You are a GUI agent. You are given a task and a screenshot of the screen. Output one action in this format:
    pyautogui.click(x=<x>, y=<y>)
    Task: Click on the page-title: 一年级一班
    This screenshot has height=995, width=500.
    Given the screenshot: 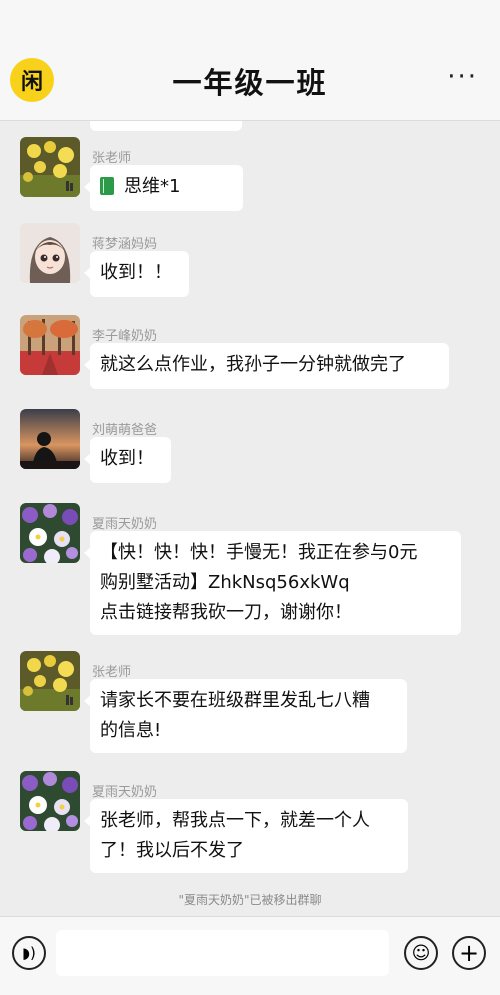 What is the action you would take?
    pyautogui.click(x=250, y=83)
    